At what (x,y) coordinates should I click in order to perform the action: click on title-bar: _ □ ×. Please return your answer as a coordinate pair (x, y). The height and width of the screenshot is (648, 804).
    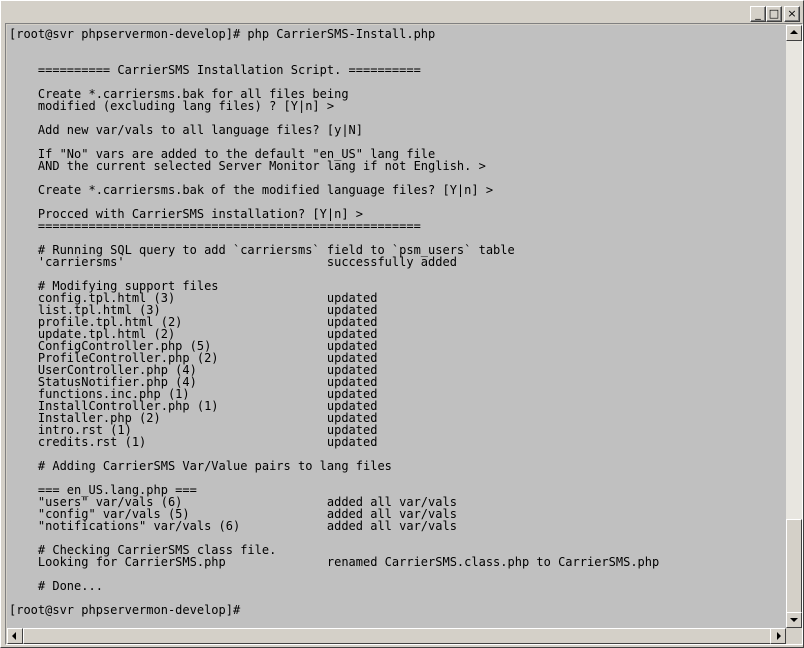
    Looking at the image, I should click on (402, 13).